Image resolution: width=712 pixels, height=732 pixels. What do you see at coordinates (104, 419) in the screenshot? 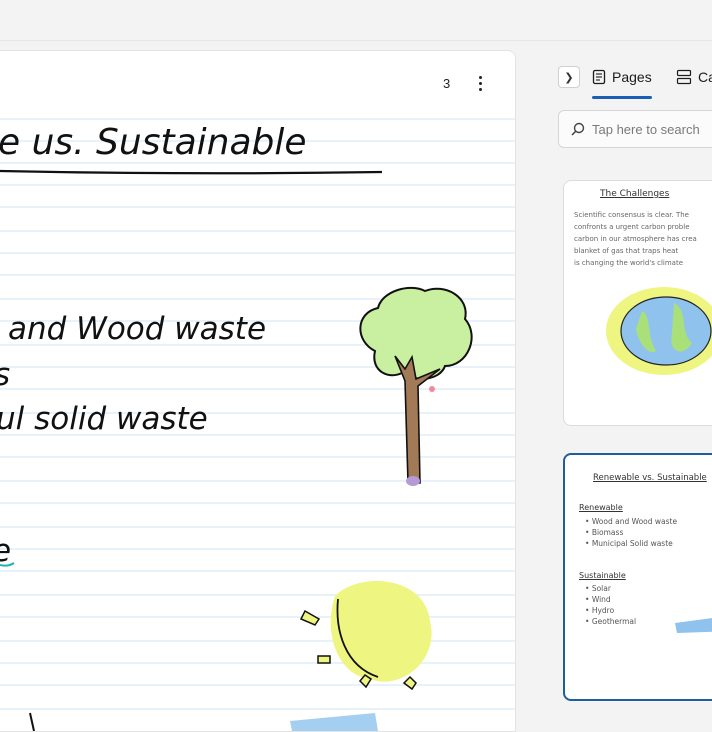
I see `handwriting-line-3: ul solid waste` at bounding box center [104, 419].